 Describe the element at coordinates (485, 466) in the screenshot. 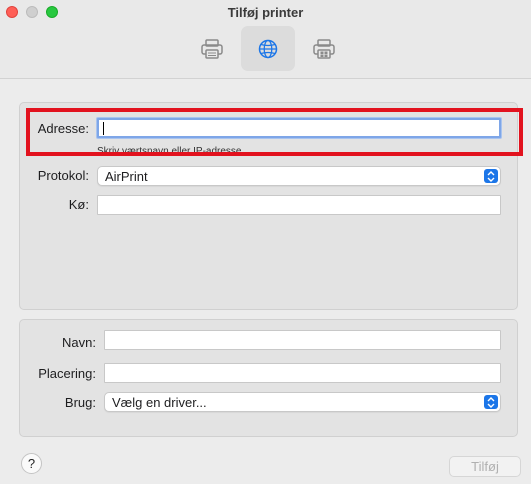

I see `add-button: Tilføj` at that location.